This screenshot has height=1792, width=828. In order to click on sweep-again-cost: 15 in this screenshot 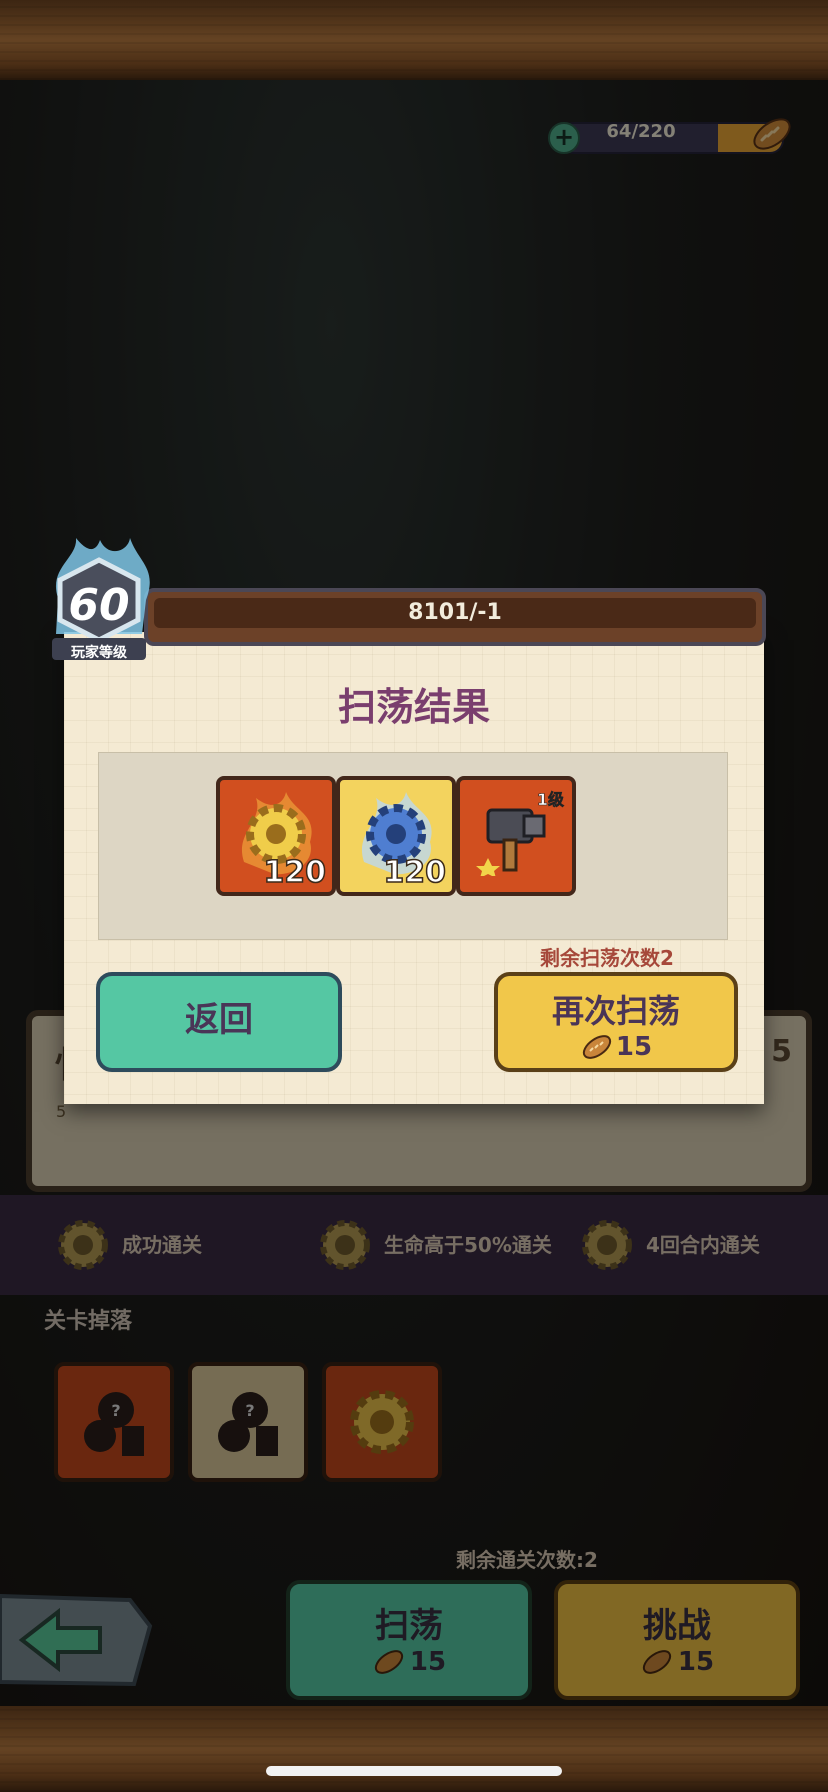, I will do `click(616, 1047)`.